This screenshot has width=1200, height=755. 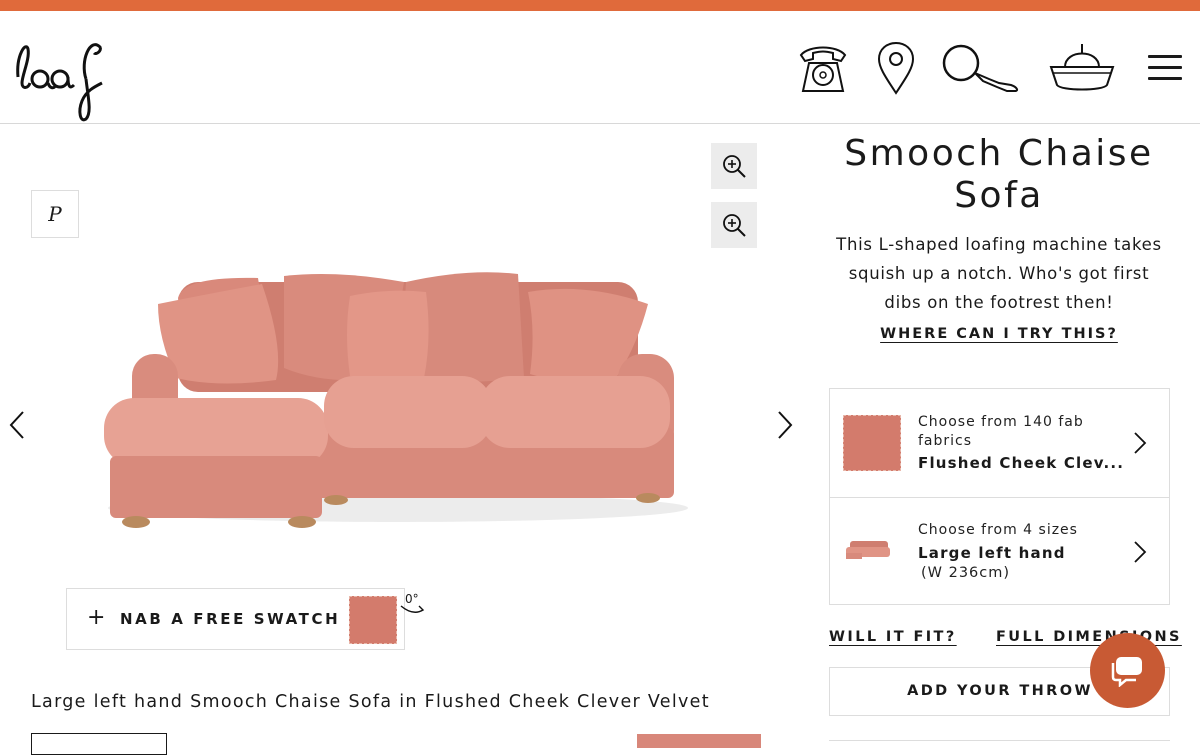 I want to click on chat-button, so click(x=1127, y=670).